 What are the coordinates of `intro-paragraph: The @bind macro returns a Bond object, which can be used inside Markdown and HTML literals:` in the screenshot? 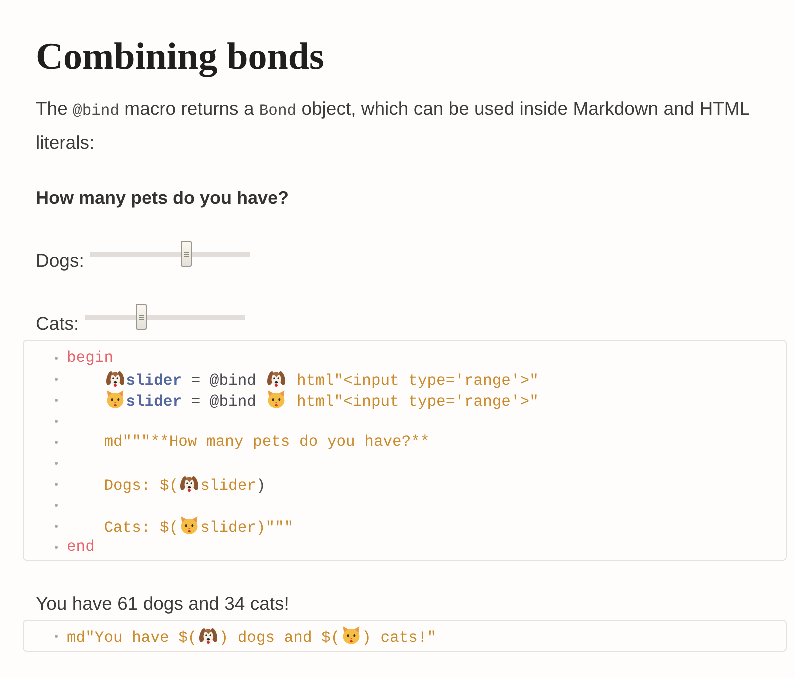 It's located at (392, 126).